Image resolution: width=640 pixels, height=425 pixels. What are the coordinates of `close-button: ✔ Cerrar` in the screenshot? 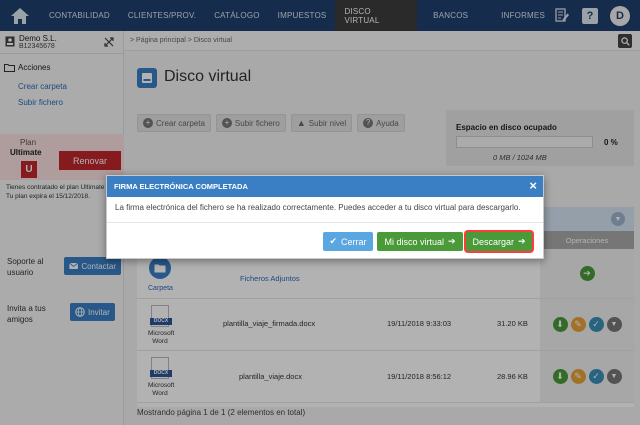 It's located at (348, 241).